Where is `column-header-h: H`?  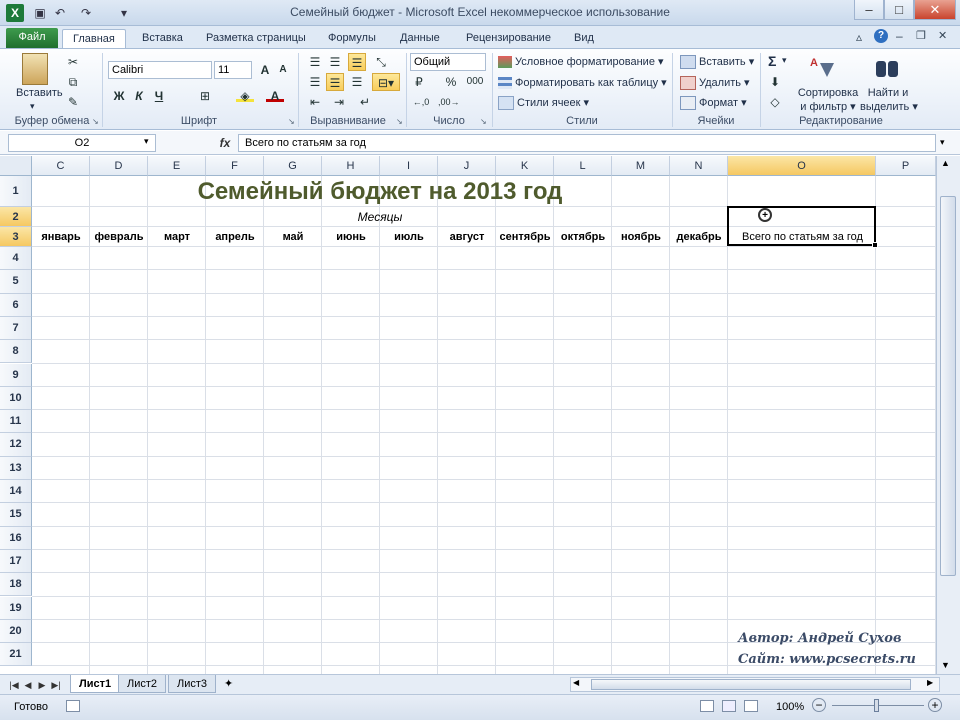
column-header-h: H is located at coordinates (351, 166).